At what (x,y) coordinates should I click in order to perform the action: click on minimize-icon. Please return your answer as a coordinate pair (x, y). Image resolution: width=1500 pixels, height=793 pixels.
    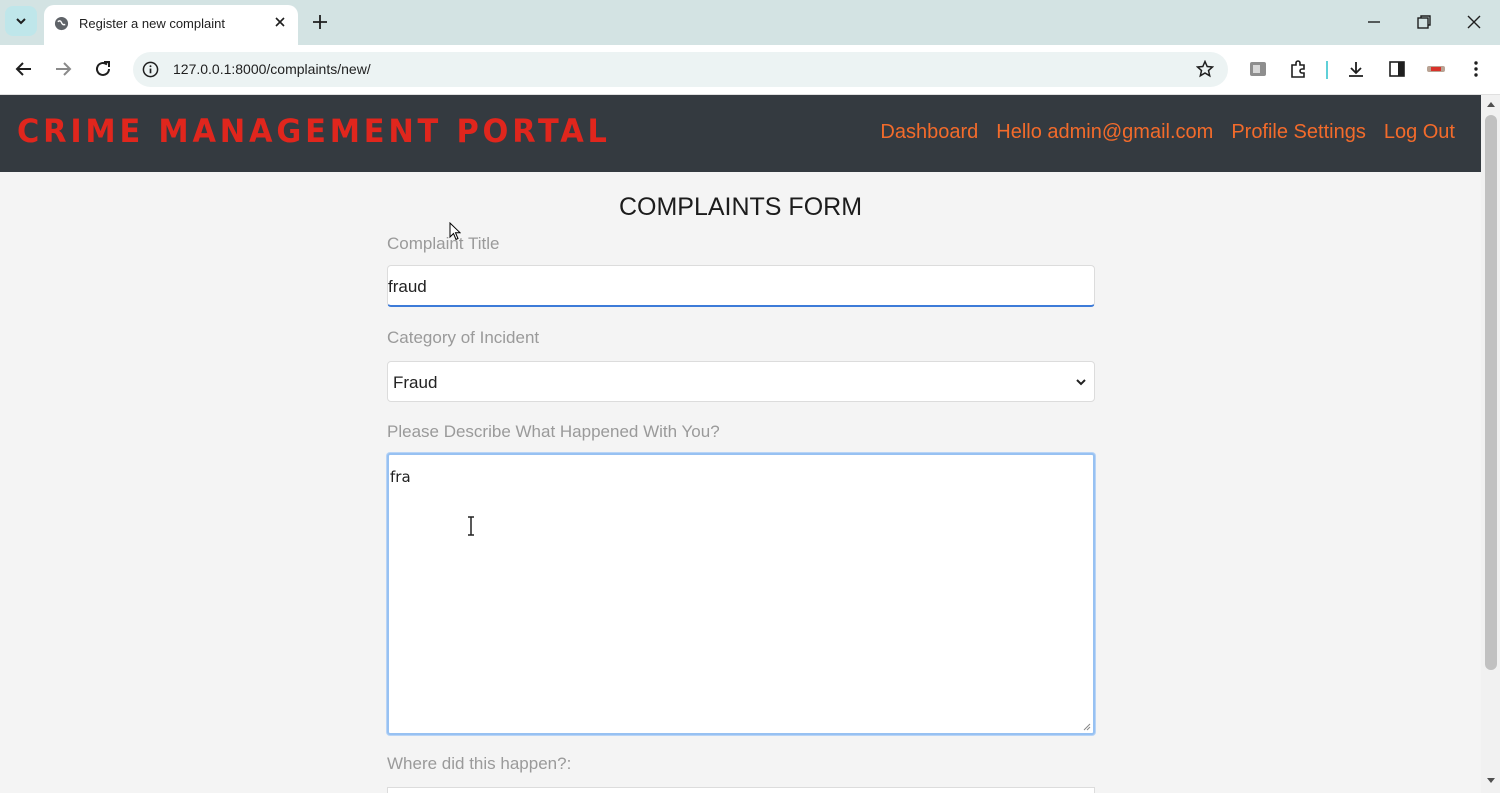
    Looking at the image, I should click on (1374, 22).